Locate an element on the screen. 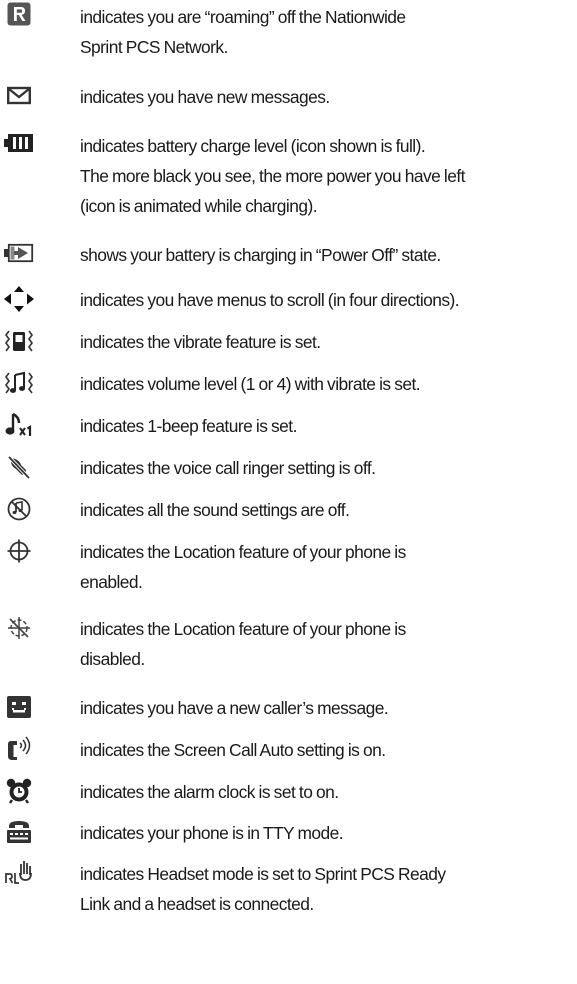  description-line: disabled. is located at coordinates (112, 659).